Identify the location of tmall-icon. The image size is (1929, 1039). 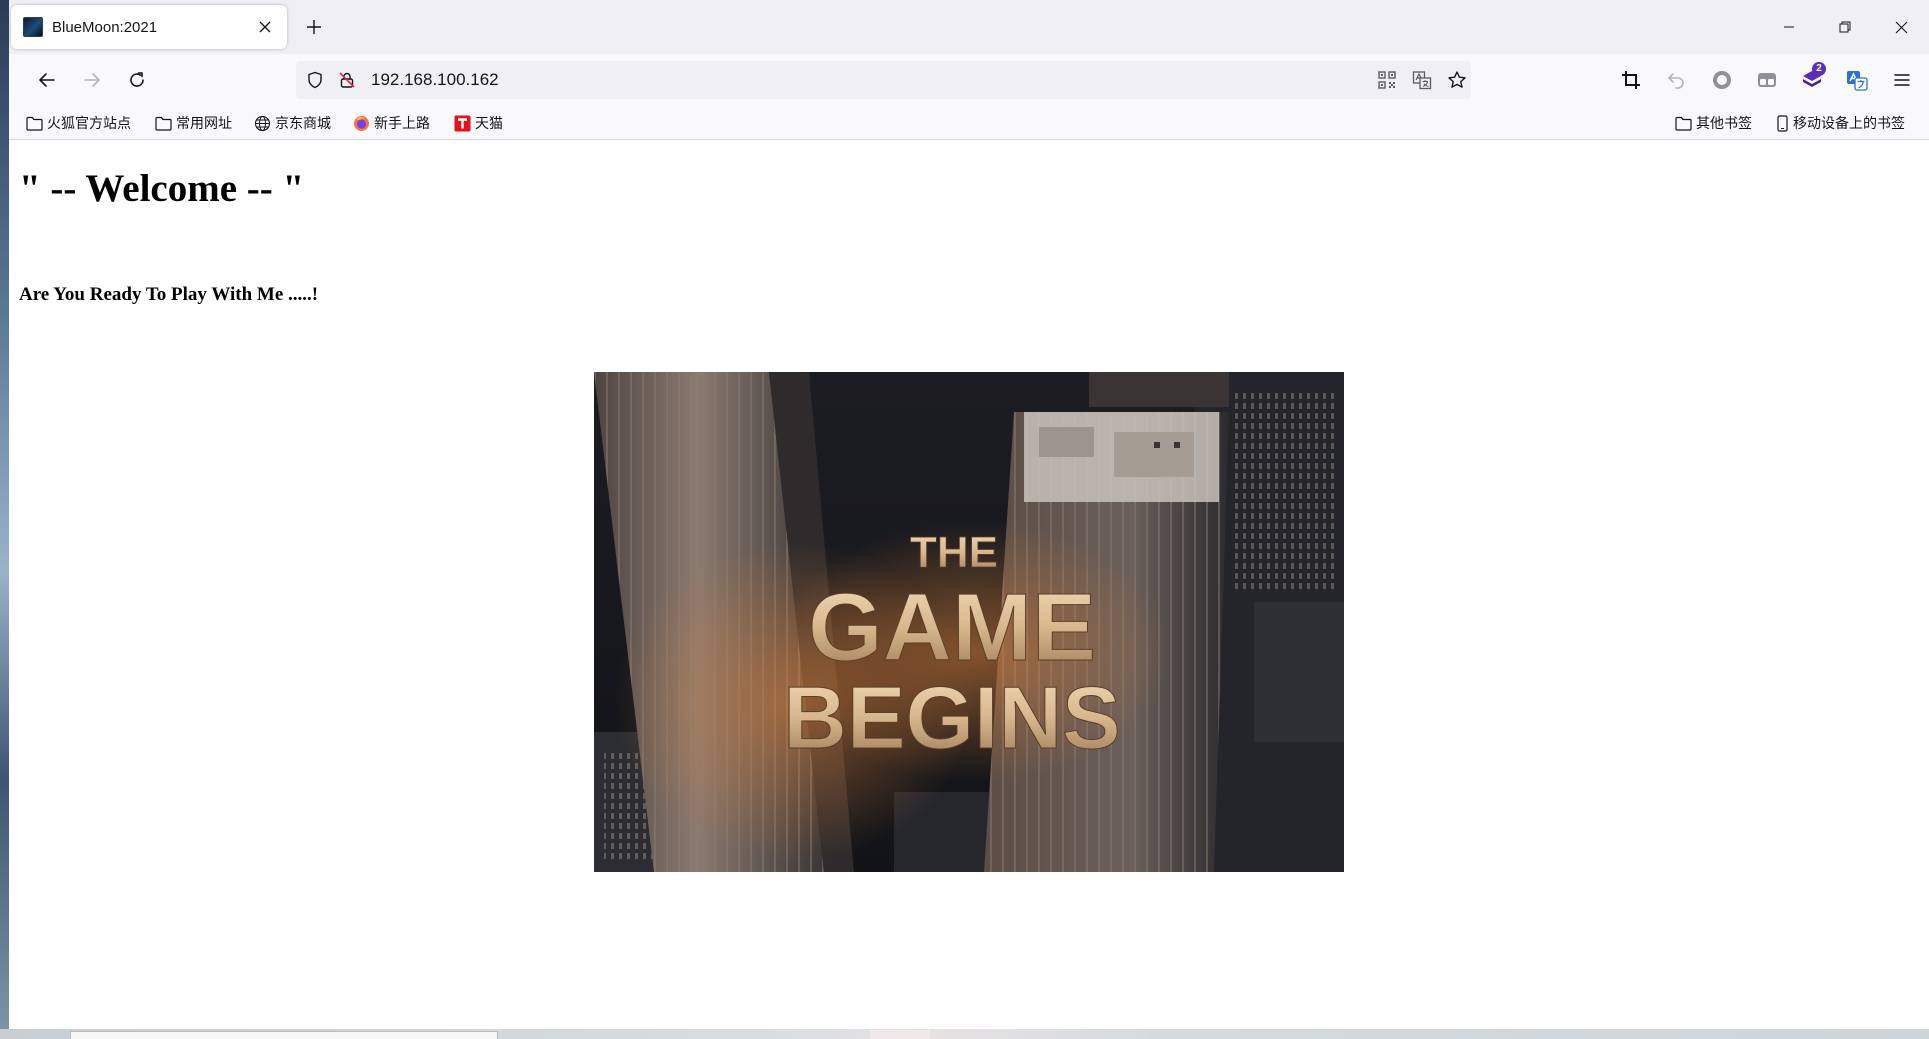
(462, 123).